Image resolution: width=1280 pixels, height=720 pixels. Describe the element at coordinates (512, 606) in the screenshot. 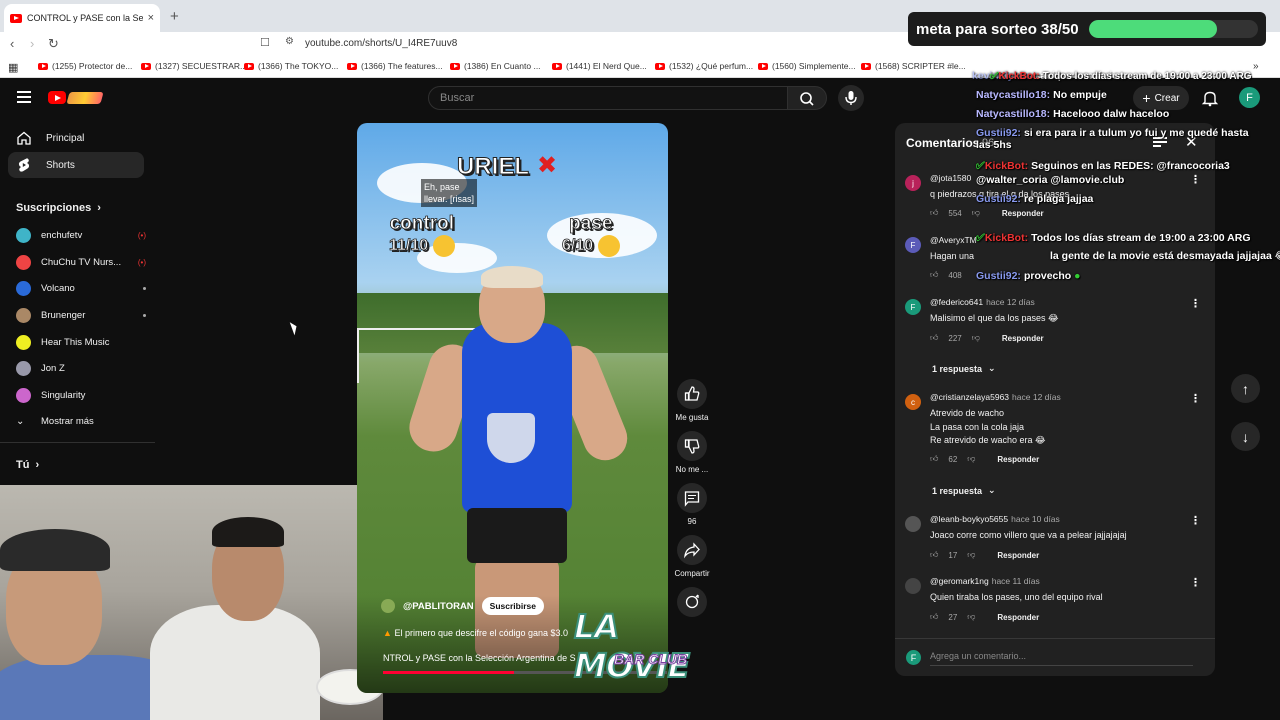

I see `subscribe-button: Suscribirse` at that location.